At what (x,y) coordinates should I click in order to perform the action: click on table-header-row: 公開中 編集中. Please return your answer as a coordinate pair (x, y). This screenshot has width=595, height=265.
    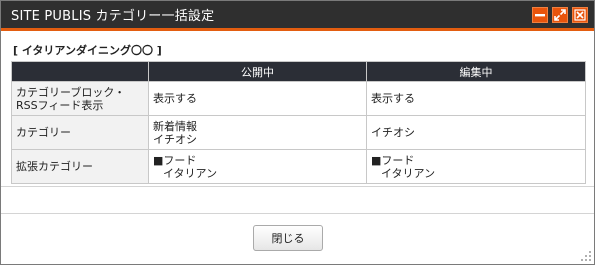
    Looking at the image, I should click on (298, 71).